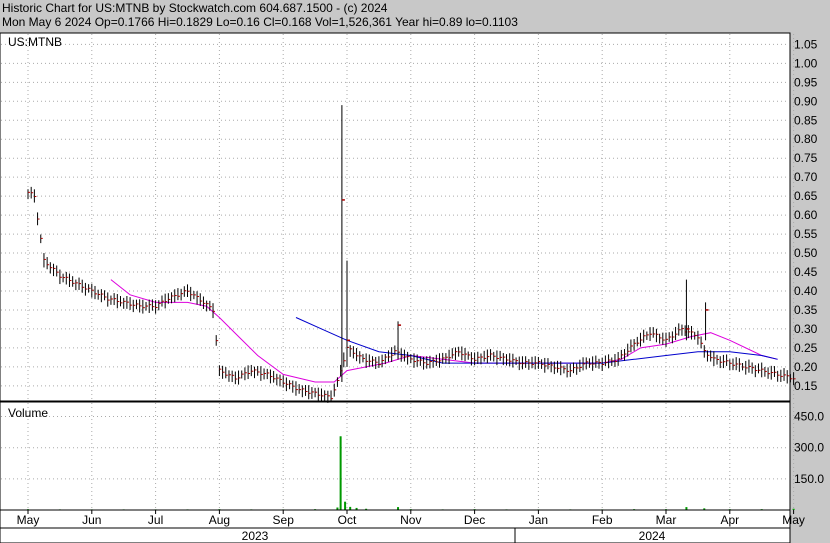  Describe the element at coordinates (806, 310) in the screenshot. I see `price-tick-label: 0.35` at that location.